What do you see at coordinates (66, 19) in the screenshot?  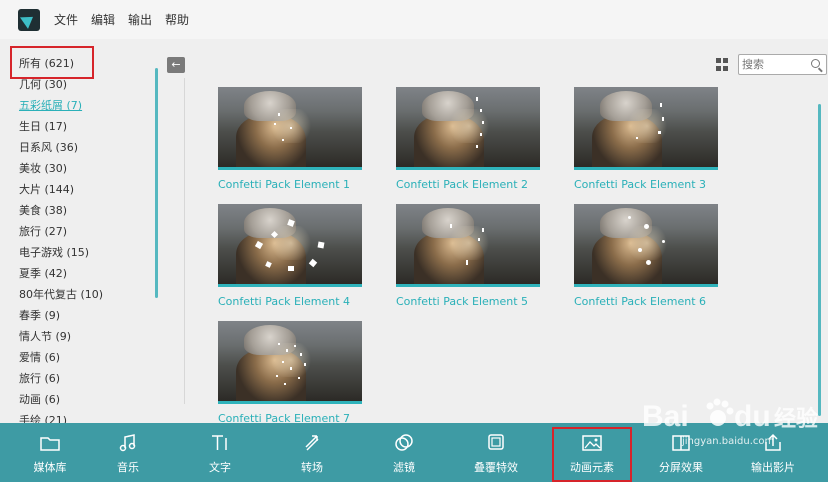 I see `menu-file: 文件` at bounding box center [66, 19].